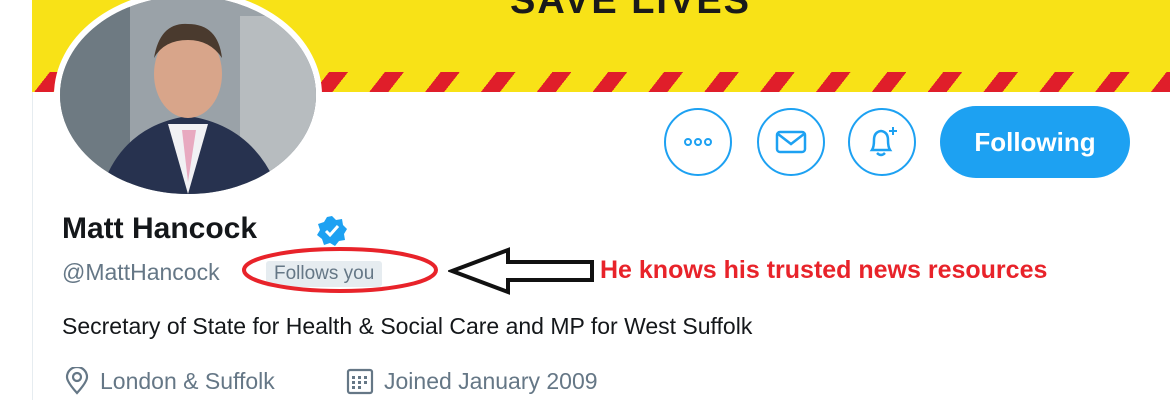 The width and height of the screenshot is (1170, 400). Describe the element at coordinates (340, 270) in the screenshot. I see `highlight-ellipse` at that location.